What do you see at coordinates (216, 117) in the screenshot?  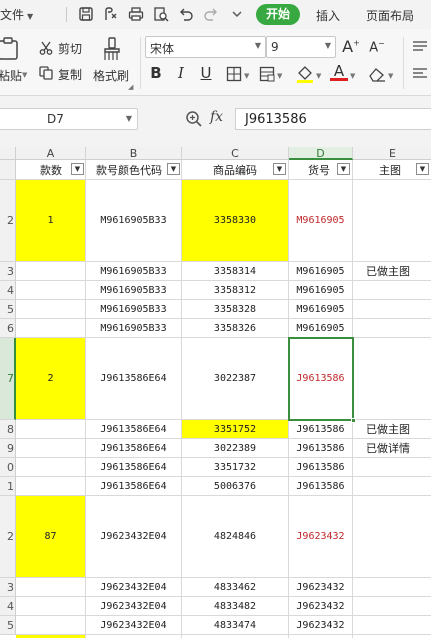 I see `insert-function-button: fx` at bounding box center [216, 117].